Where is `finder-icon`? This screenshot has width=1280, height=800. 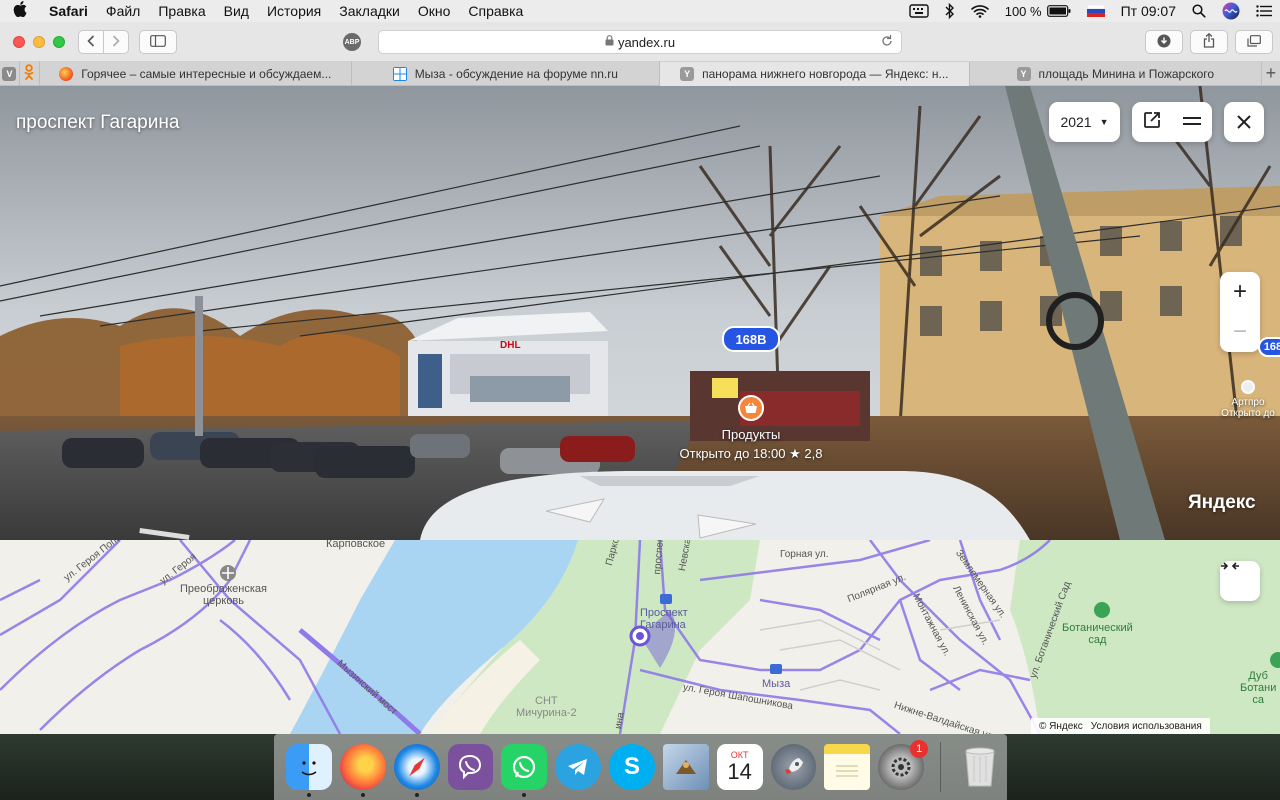
finder-icon is located at coordinates (309, 770).